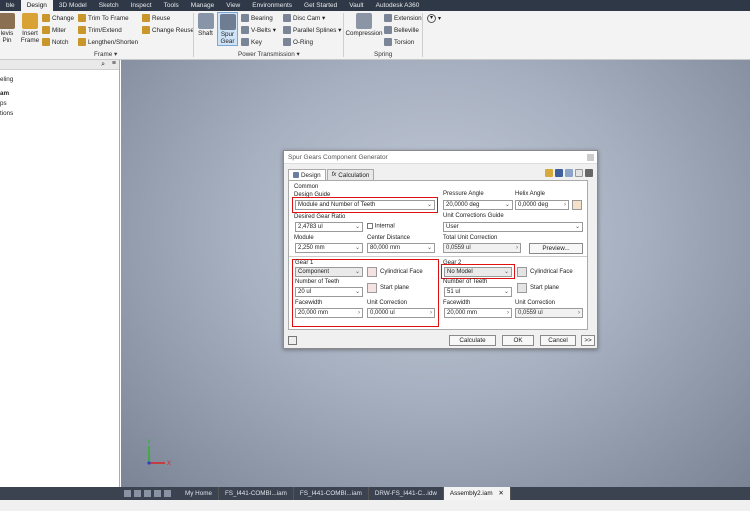 This screenshot has width=750, height=511. Describe the element at coordinates (406, 493) in the screenshot. I see `doc-tab: DRW-FS_I441-C...idw` at that location.